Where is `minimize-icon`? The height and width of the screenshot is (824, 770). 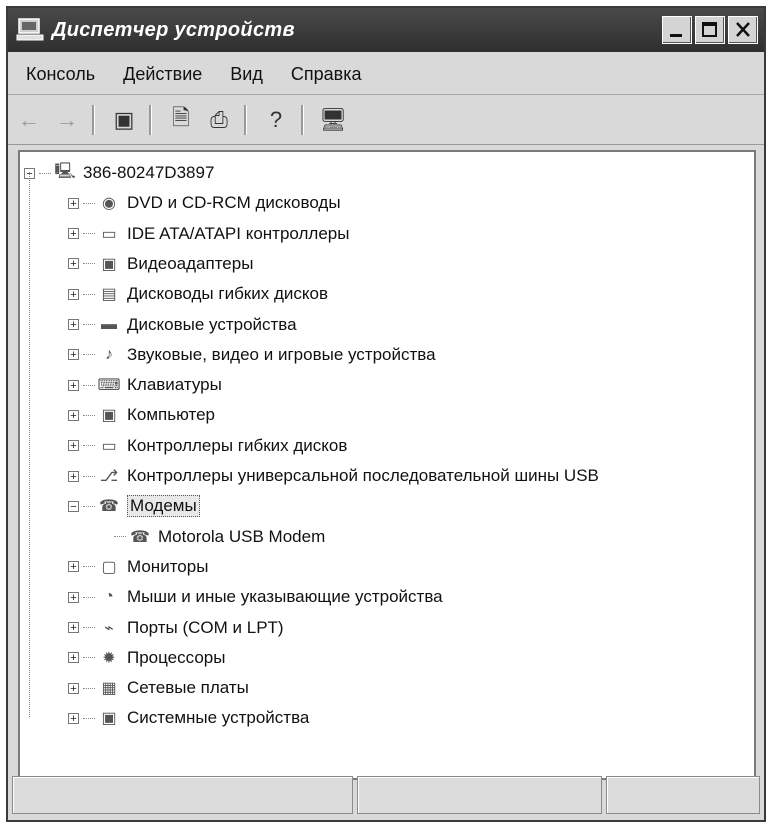 minimize-icon is located at coordinates (676, 35).